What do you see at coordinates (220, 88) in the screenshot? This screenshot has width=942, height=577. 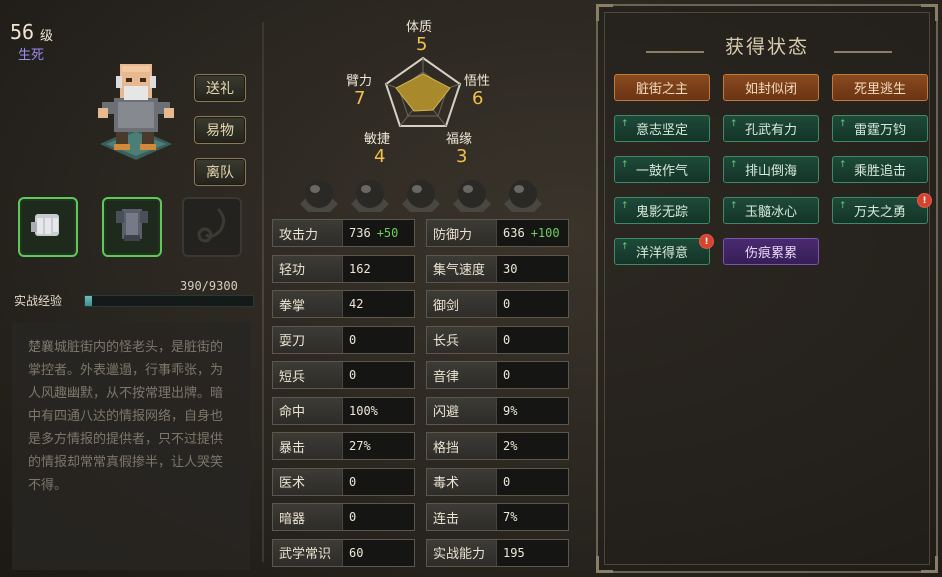 I see `gift-button: 送礼` at bounding box center [220, 88].